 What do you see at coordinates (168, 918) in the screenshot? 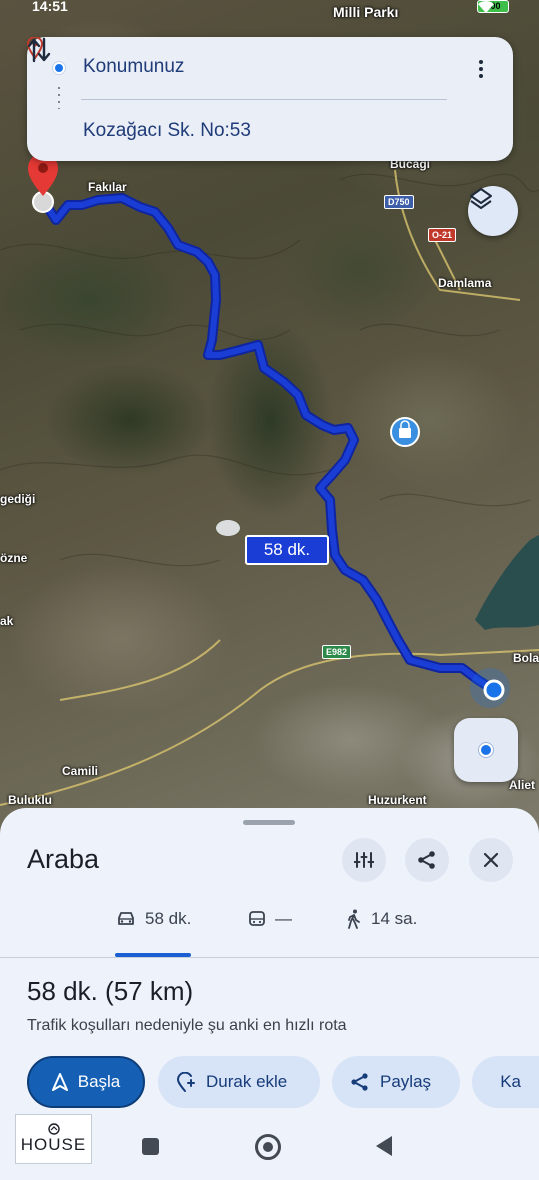
I see `tab-car-label: 58 dk.` at bounding box center [168, 918].